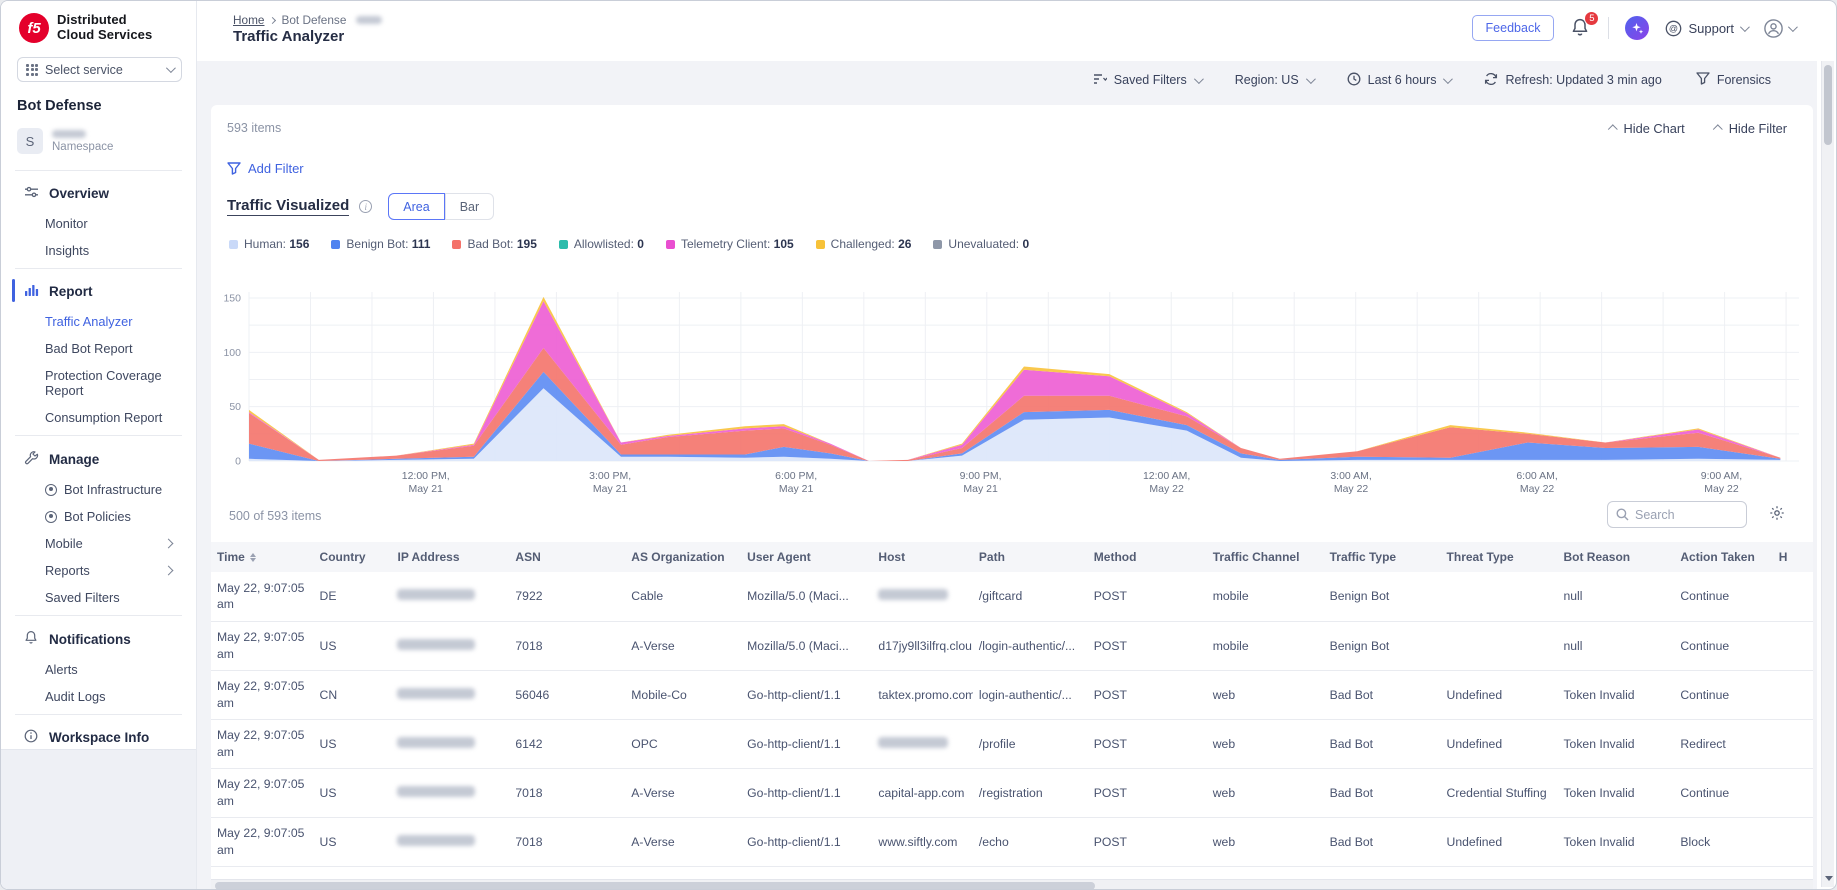 This screenshot has height=890, width=1837. What do you see at coordinates (494, 244) in the screenshot?
I see `legend-item-bad-bot: Bad Bot: 195` at bounding box center [494, 244].